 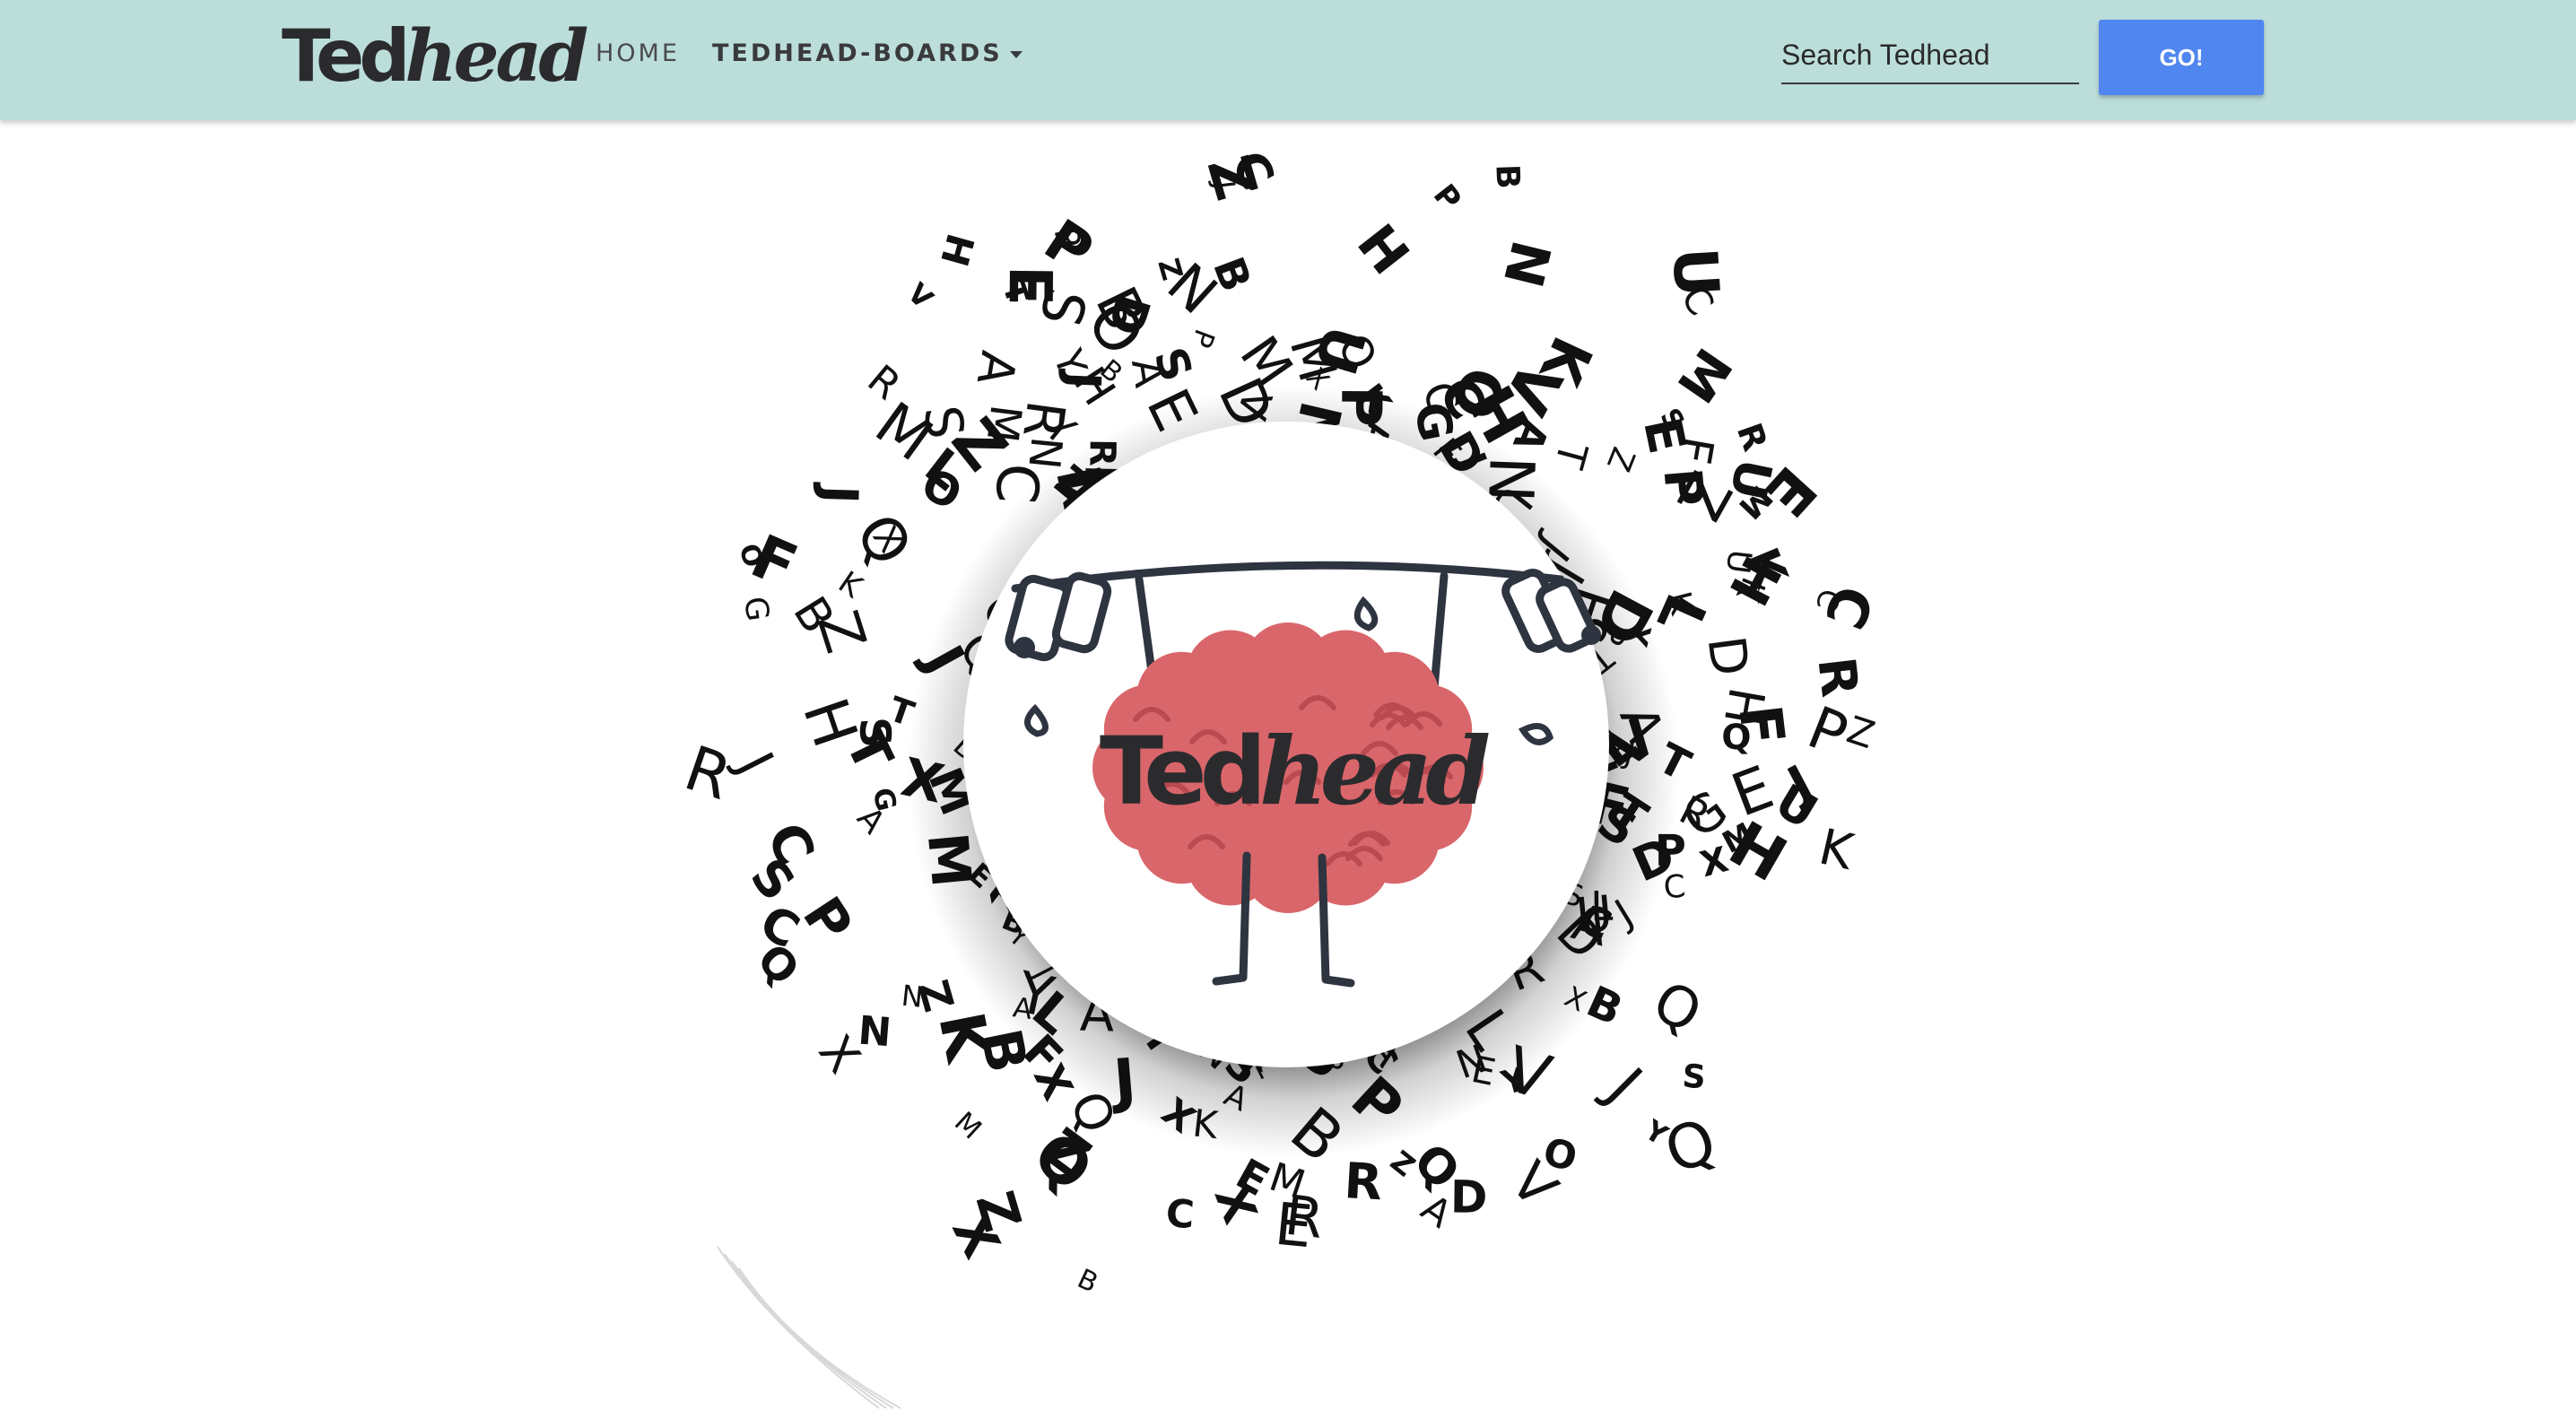 What do you see at coordinates (496, 55) in the screenshot?
I see `brand-light-text: head` at bounding box center [496, 55].